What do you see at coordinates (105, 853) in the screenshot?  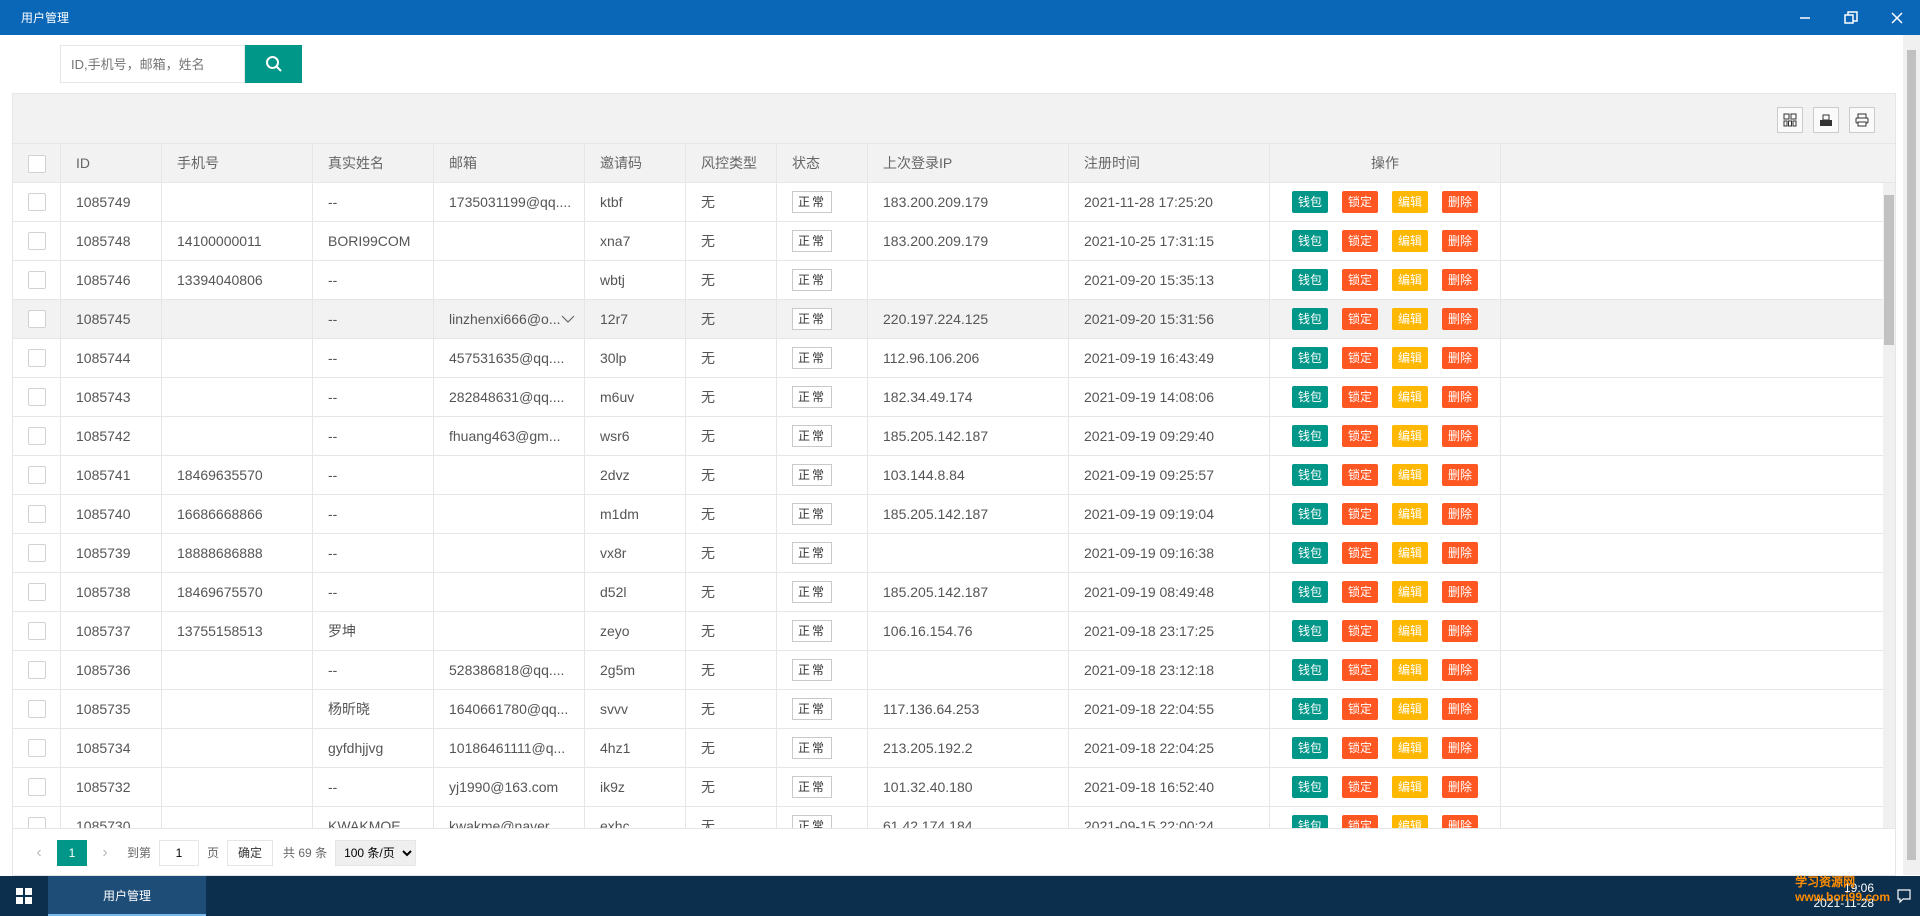 I see `next-page-icon: ›` at bounding box center [105, 853].